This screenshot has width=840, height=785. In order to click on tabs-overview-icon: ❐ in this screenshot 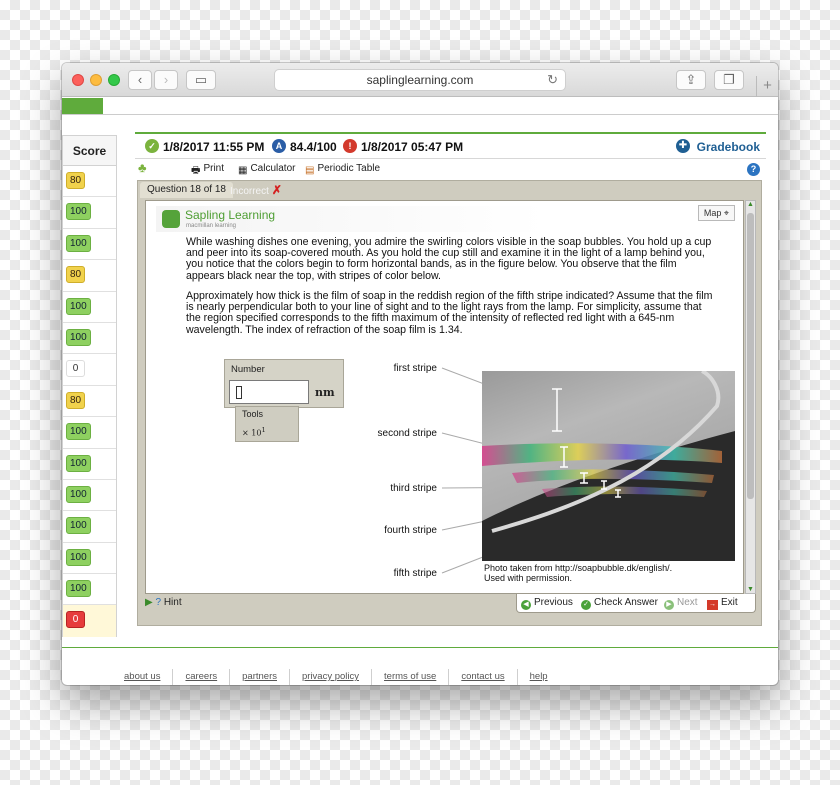, I will do `click(729, 80)`.